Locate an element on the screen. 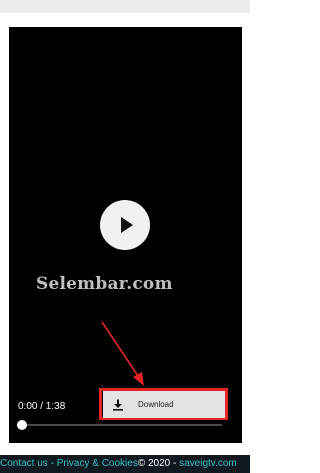  time-display: 0:00 / 1:38 is located at coordinates (42, 406).